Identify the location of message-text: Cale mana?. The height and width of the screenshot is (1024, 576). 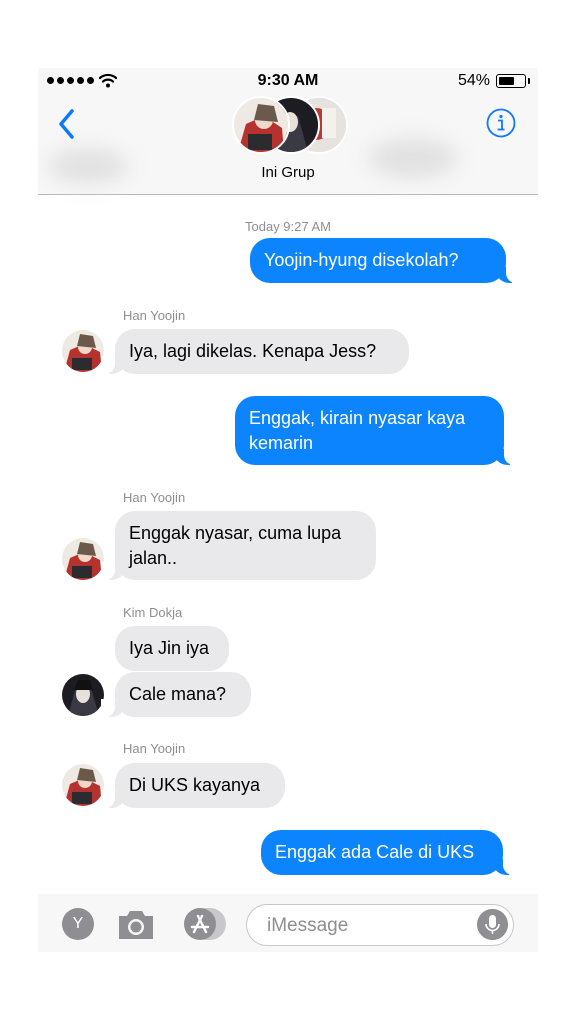
(178, 694).